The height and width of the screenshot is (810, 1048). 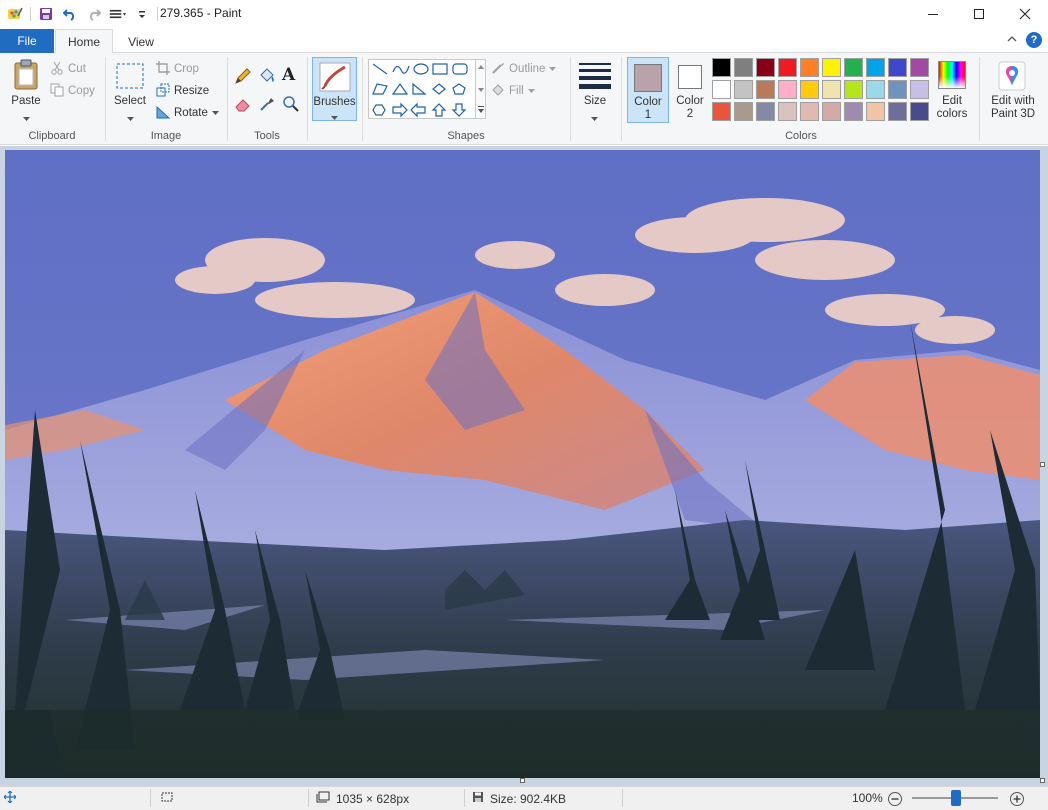 What do you see at coordinates (1034, 40) in the screenshot?
I see `help-icon: ?` at bounding box center [1034, 40].